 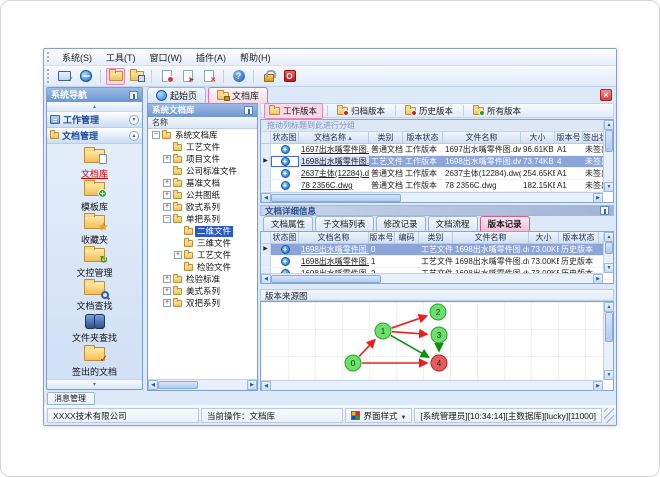 I want to click on toolbar-button-message-delete: ×, so click(x=208, y=76).